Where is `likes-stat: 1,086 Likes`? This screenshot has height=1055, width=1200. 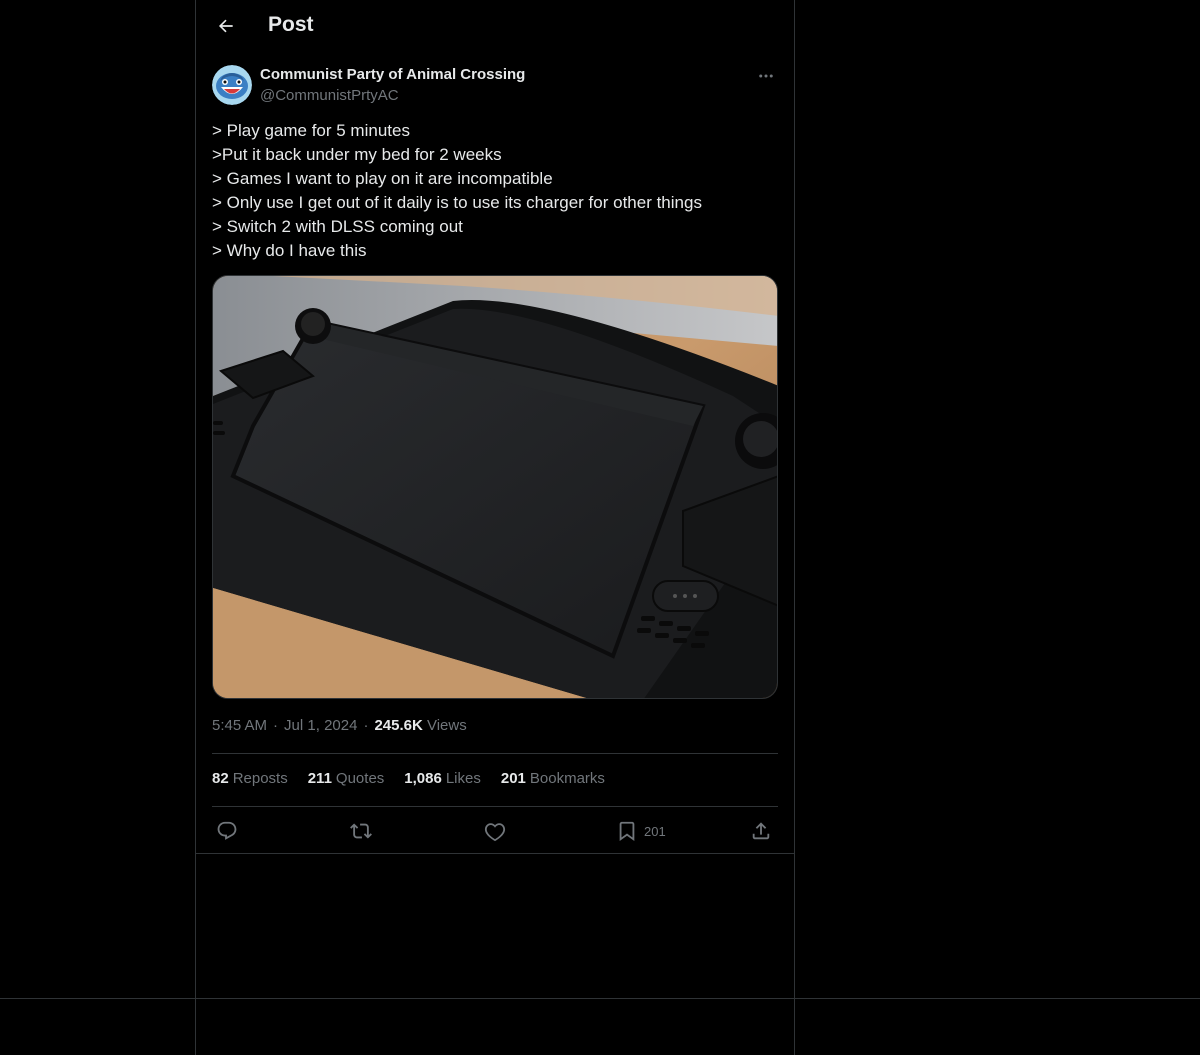
likes-stat: 1,086 Likes is located at coordinates (442, 778).